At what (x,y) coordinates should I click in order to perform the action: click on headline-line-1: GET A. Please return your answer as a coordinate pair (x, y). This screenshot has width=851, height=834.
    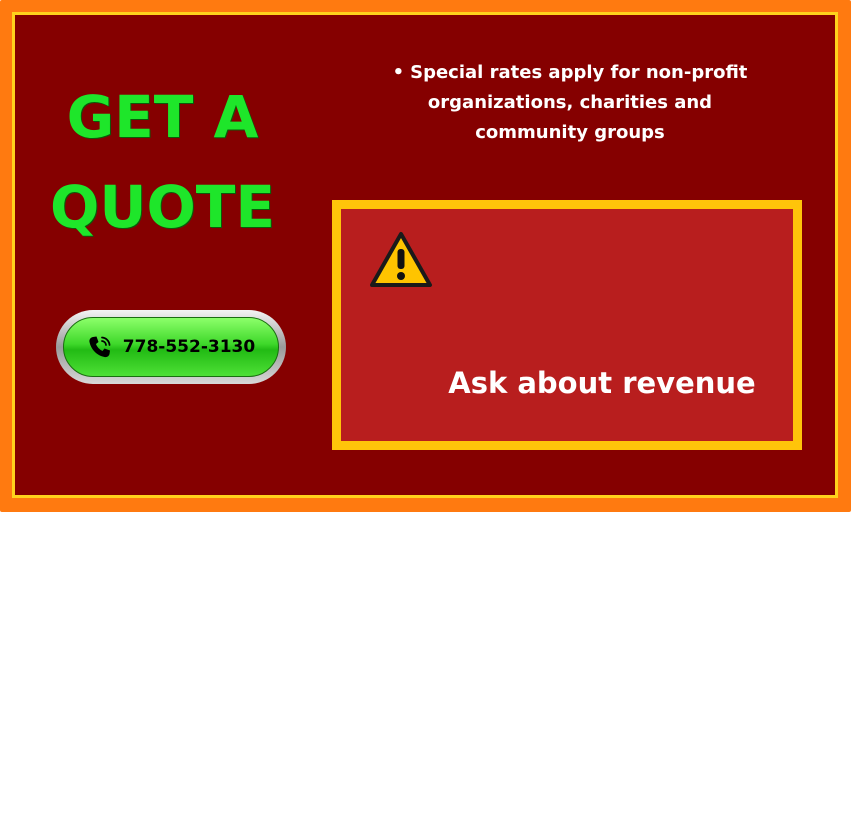
    Looking at the image, I should click on (162, 117).